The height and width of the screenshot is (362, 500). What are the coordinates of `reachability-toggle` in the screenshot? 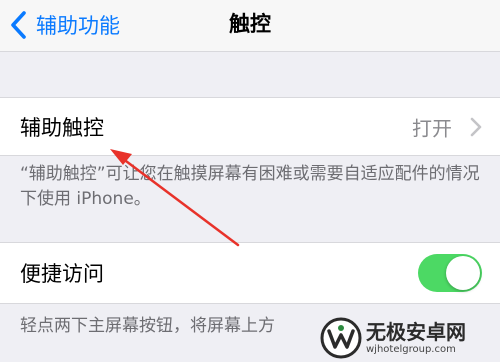 It's located at (450, 273).